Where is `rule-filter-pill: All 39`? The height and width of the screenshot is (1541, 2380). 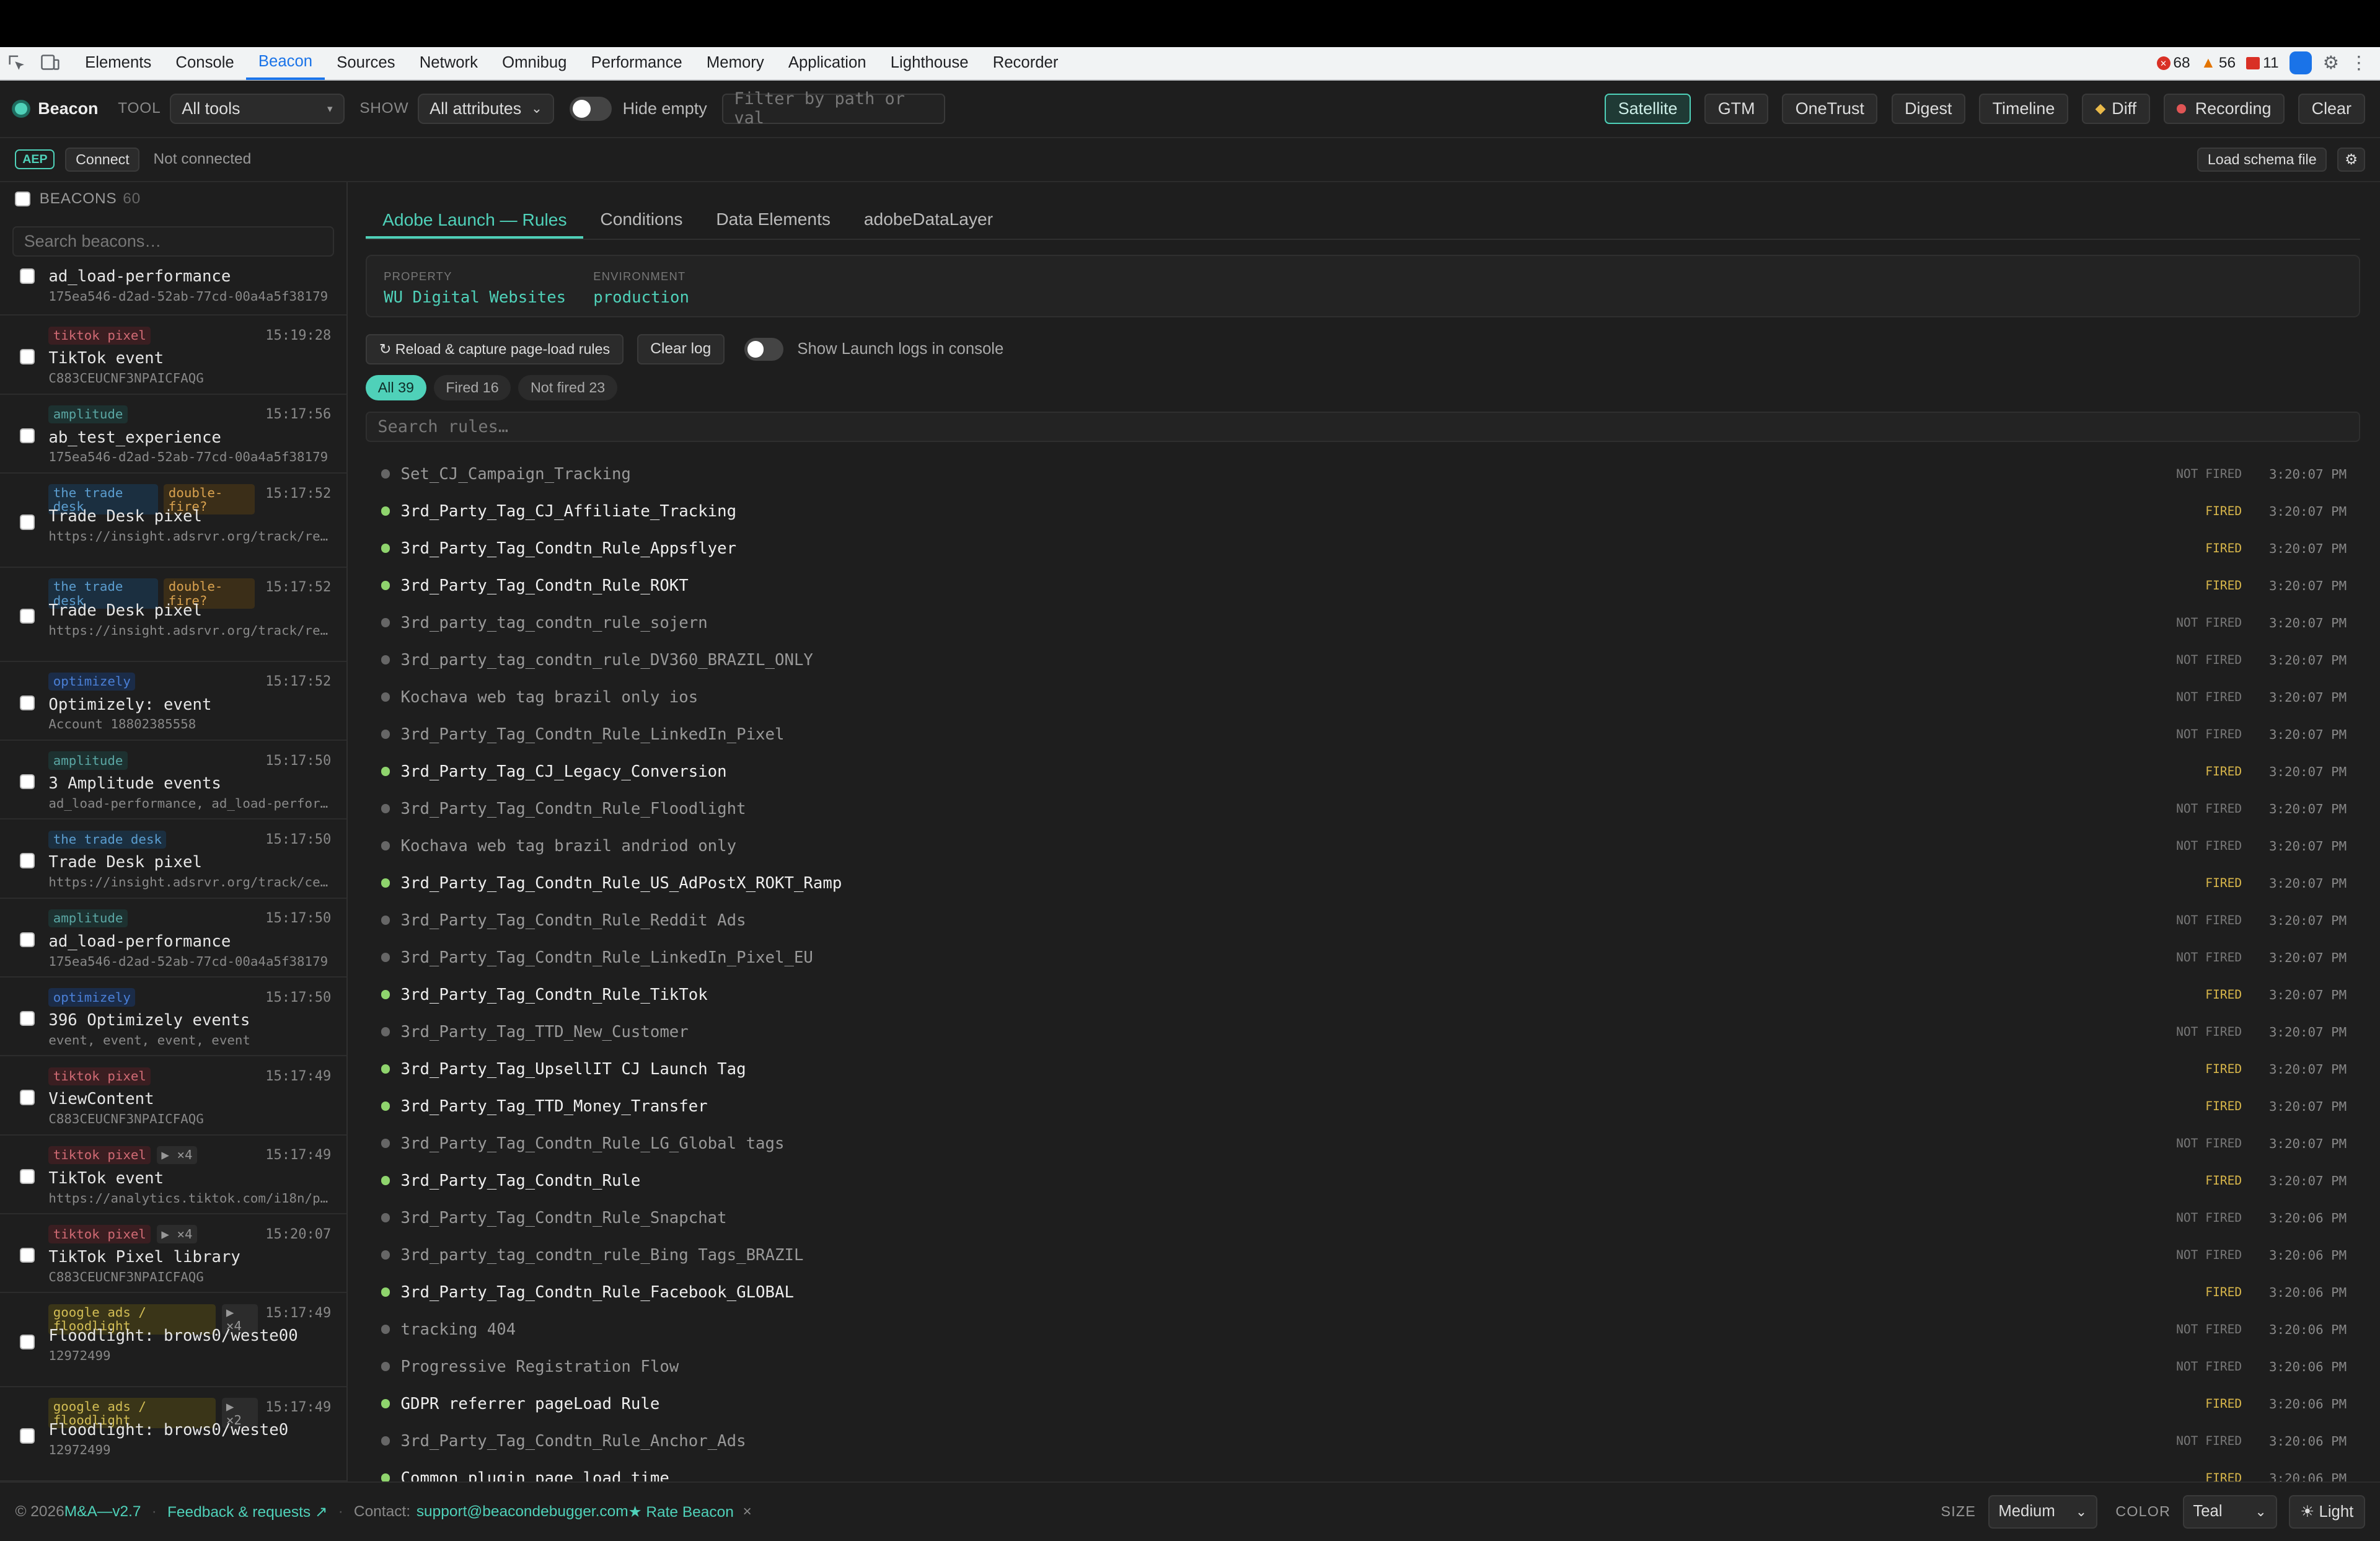 rule-filter-pill: All 39 is located at coordinates (396, 387).